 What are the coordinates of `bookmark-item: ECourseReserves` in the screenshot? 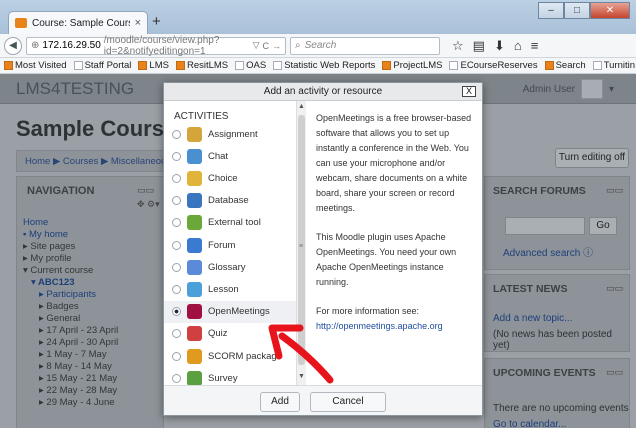 It's located at (493, 65).